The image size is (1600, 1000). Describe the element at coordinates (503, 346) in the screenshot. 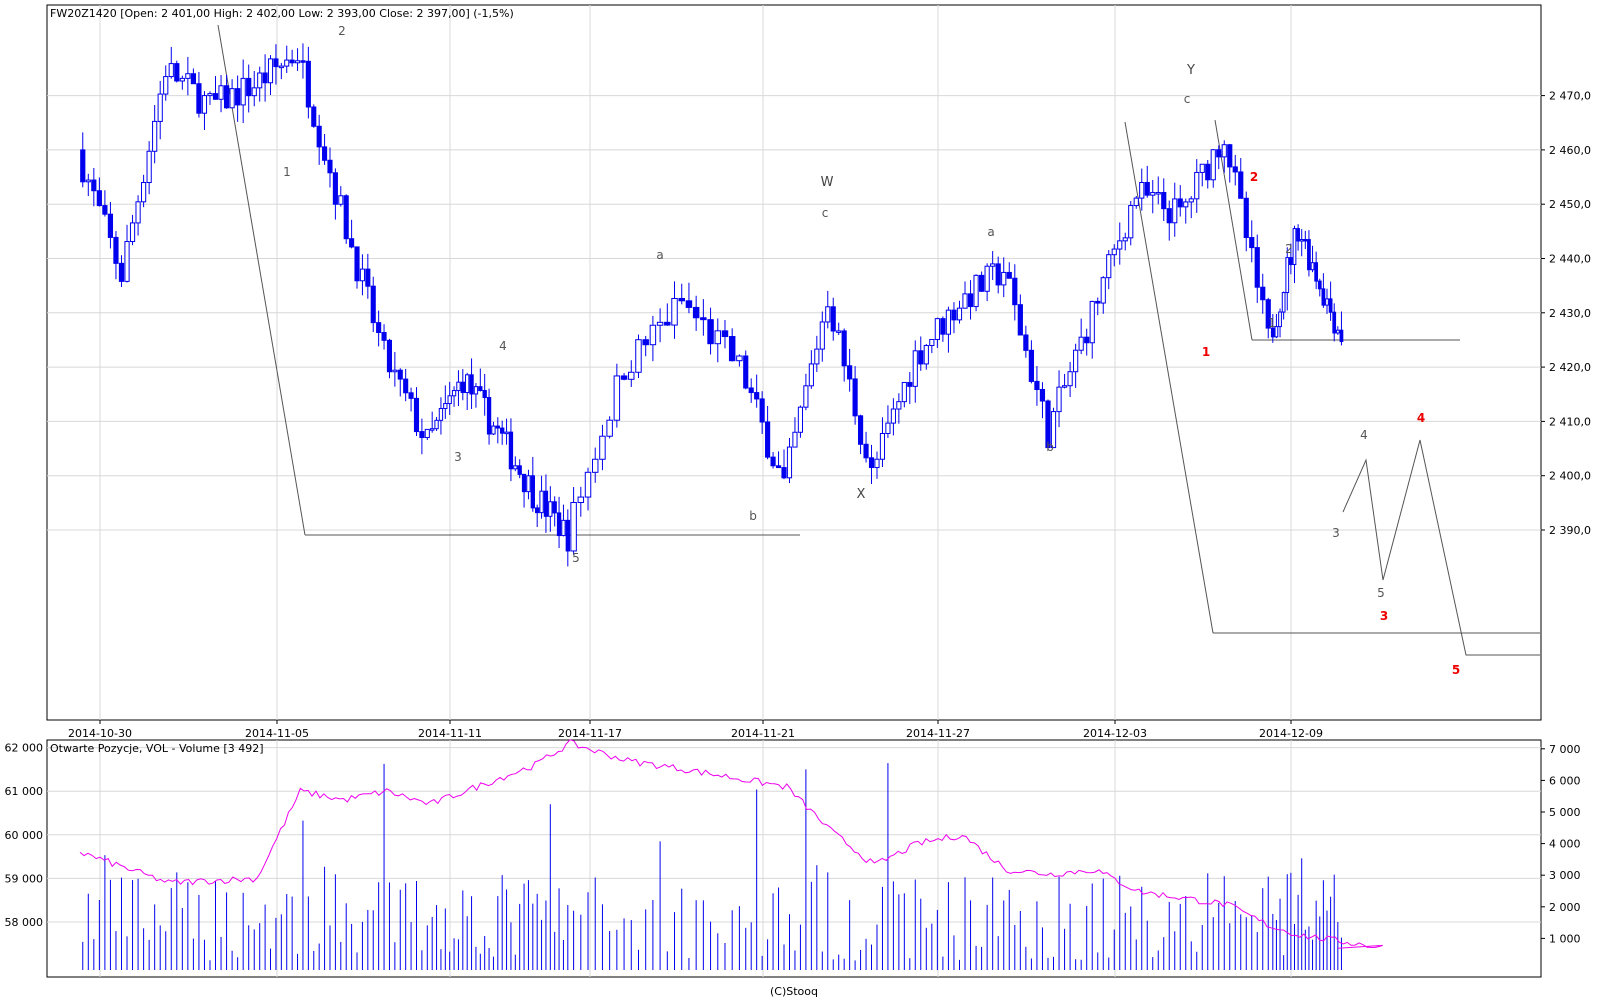

I see `wave-label: 4` at that location.